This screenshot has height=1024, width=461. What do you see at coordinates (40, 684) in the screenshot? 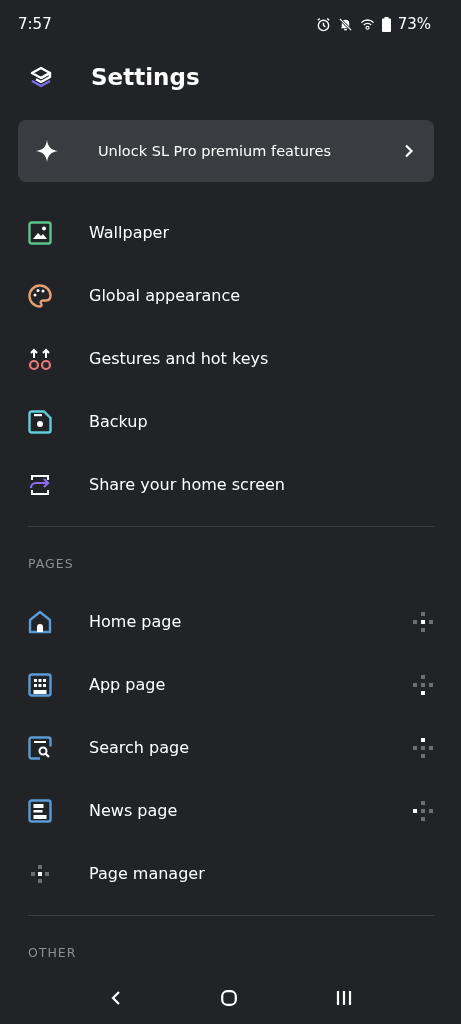
I see `grid-icon` at bounding box center [40, 684].